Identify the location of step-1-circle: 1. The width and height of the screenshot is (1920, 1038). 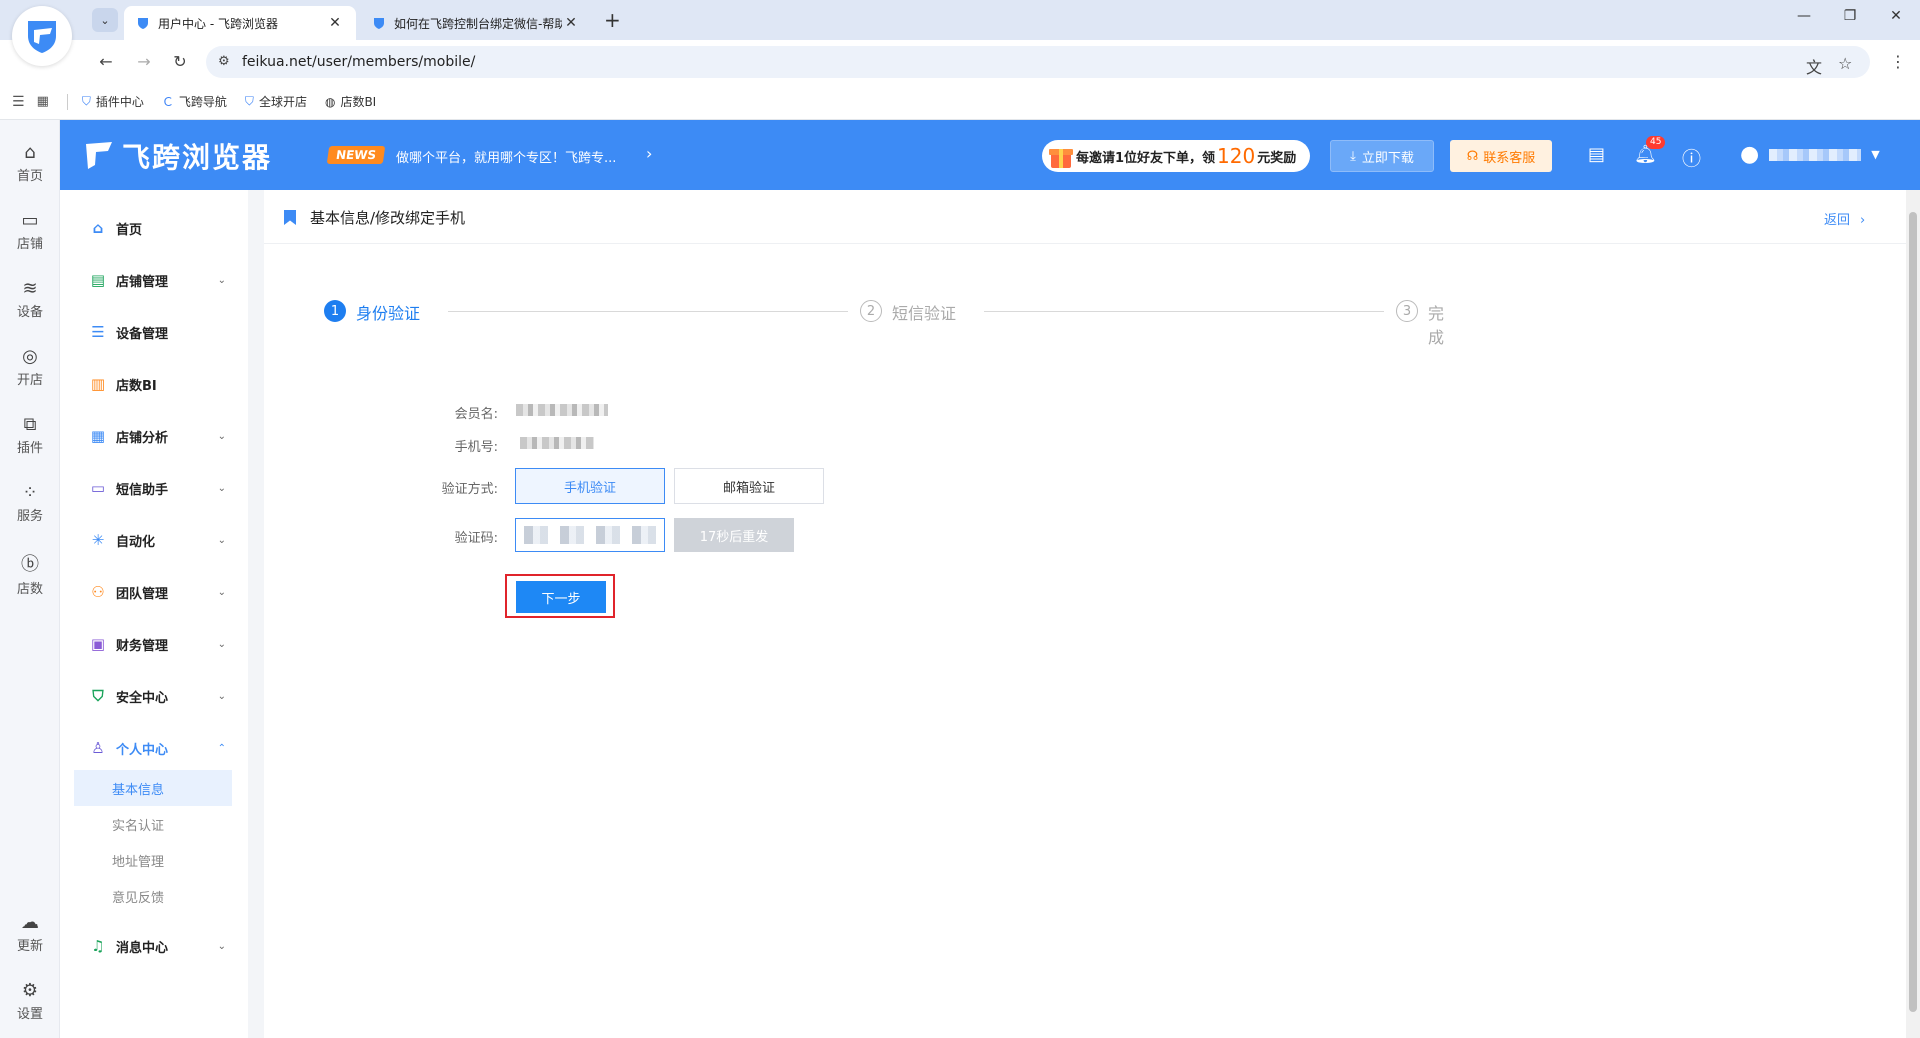
(335, 311).